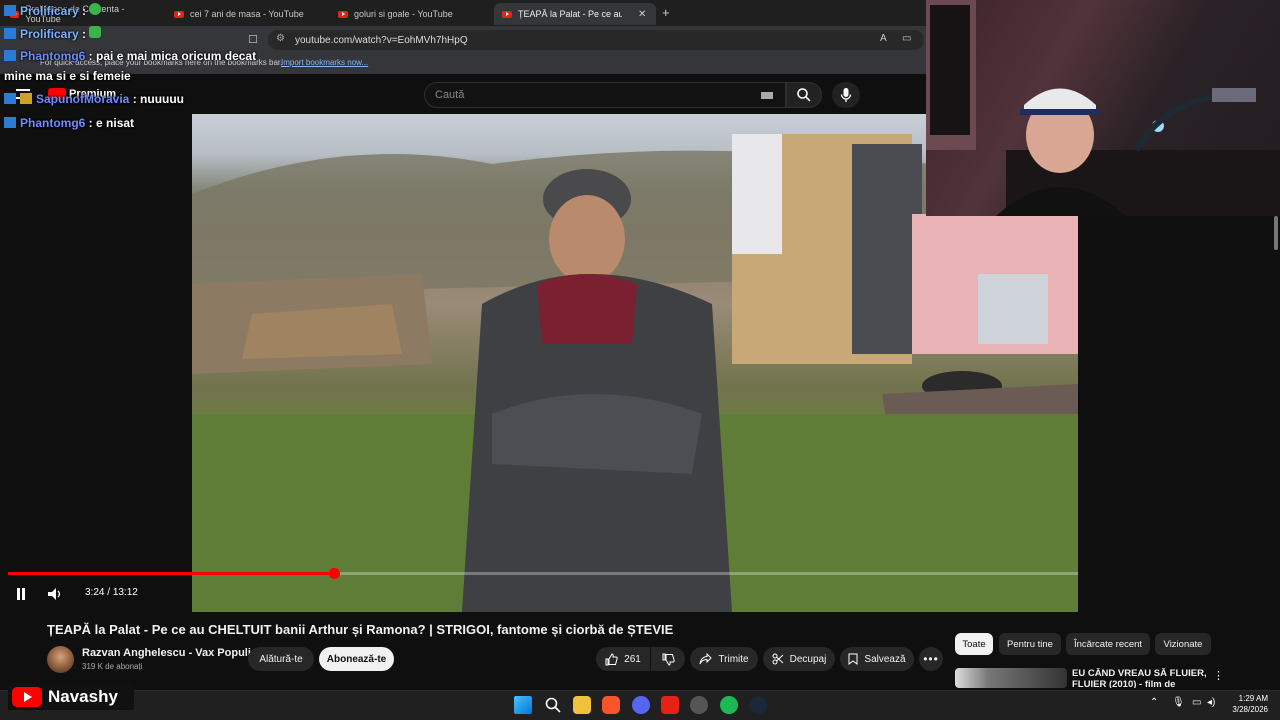 The height and width of the screenshot is (720, 1280). Describe the element at coordinates (450, 95) in the screenshot. I see `search-placeholder: Caută` at that location.